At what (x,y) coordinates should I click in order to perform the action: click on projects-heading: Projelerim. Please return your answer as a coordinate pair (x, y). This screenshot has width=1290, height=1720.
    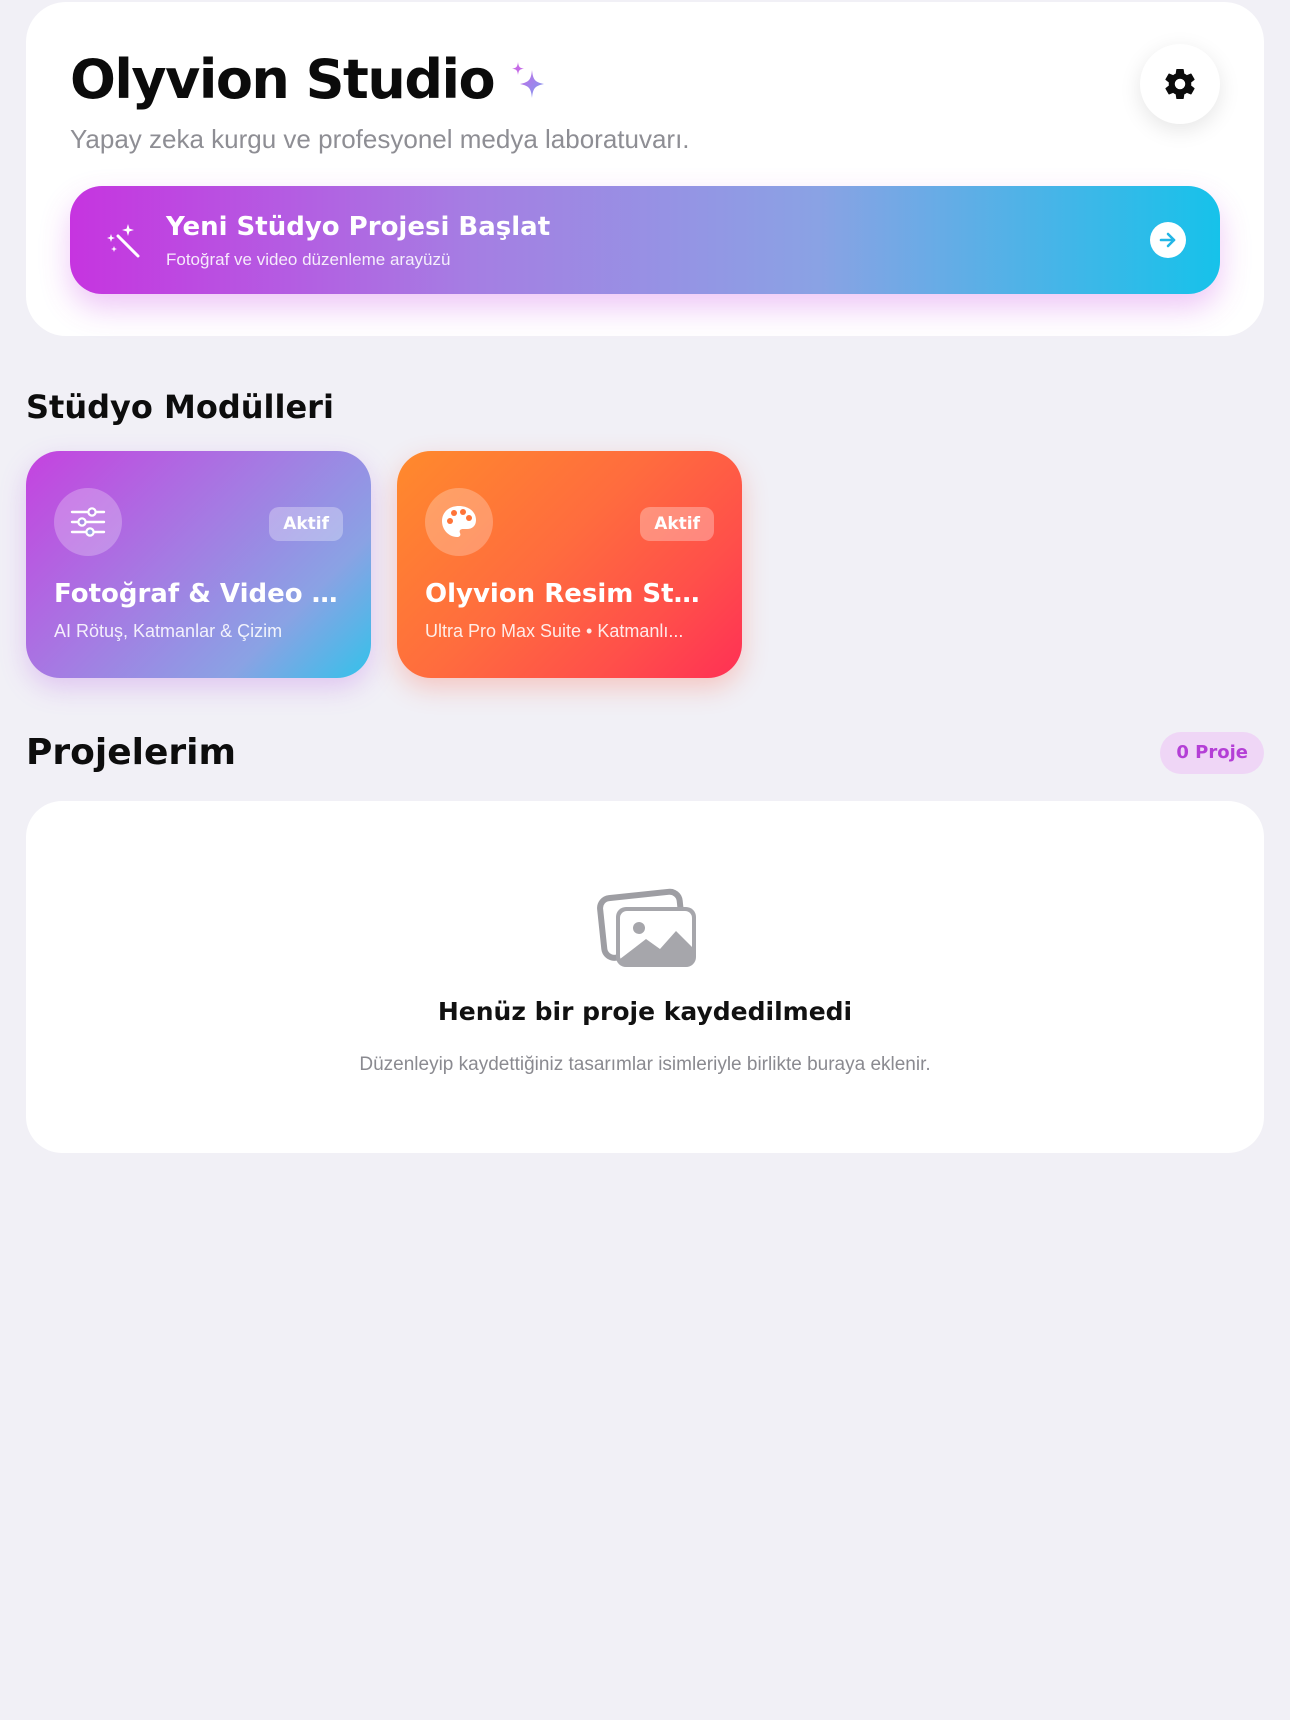
    Looking at the image, I should click on (131, 752).